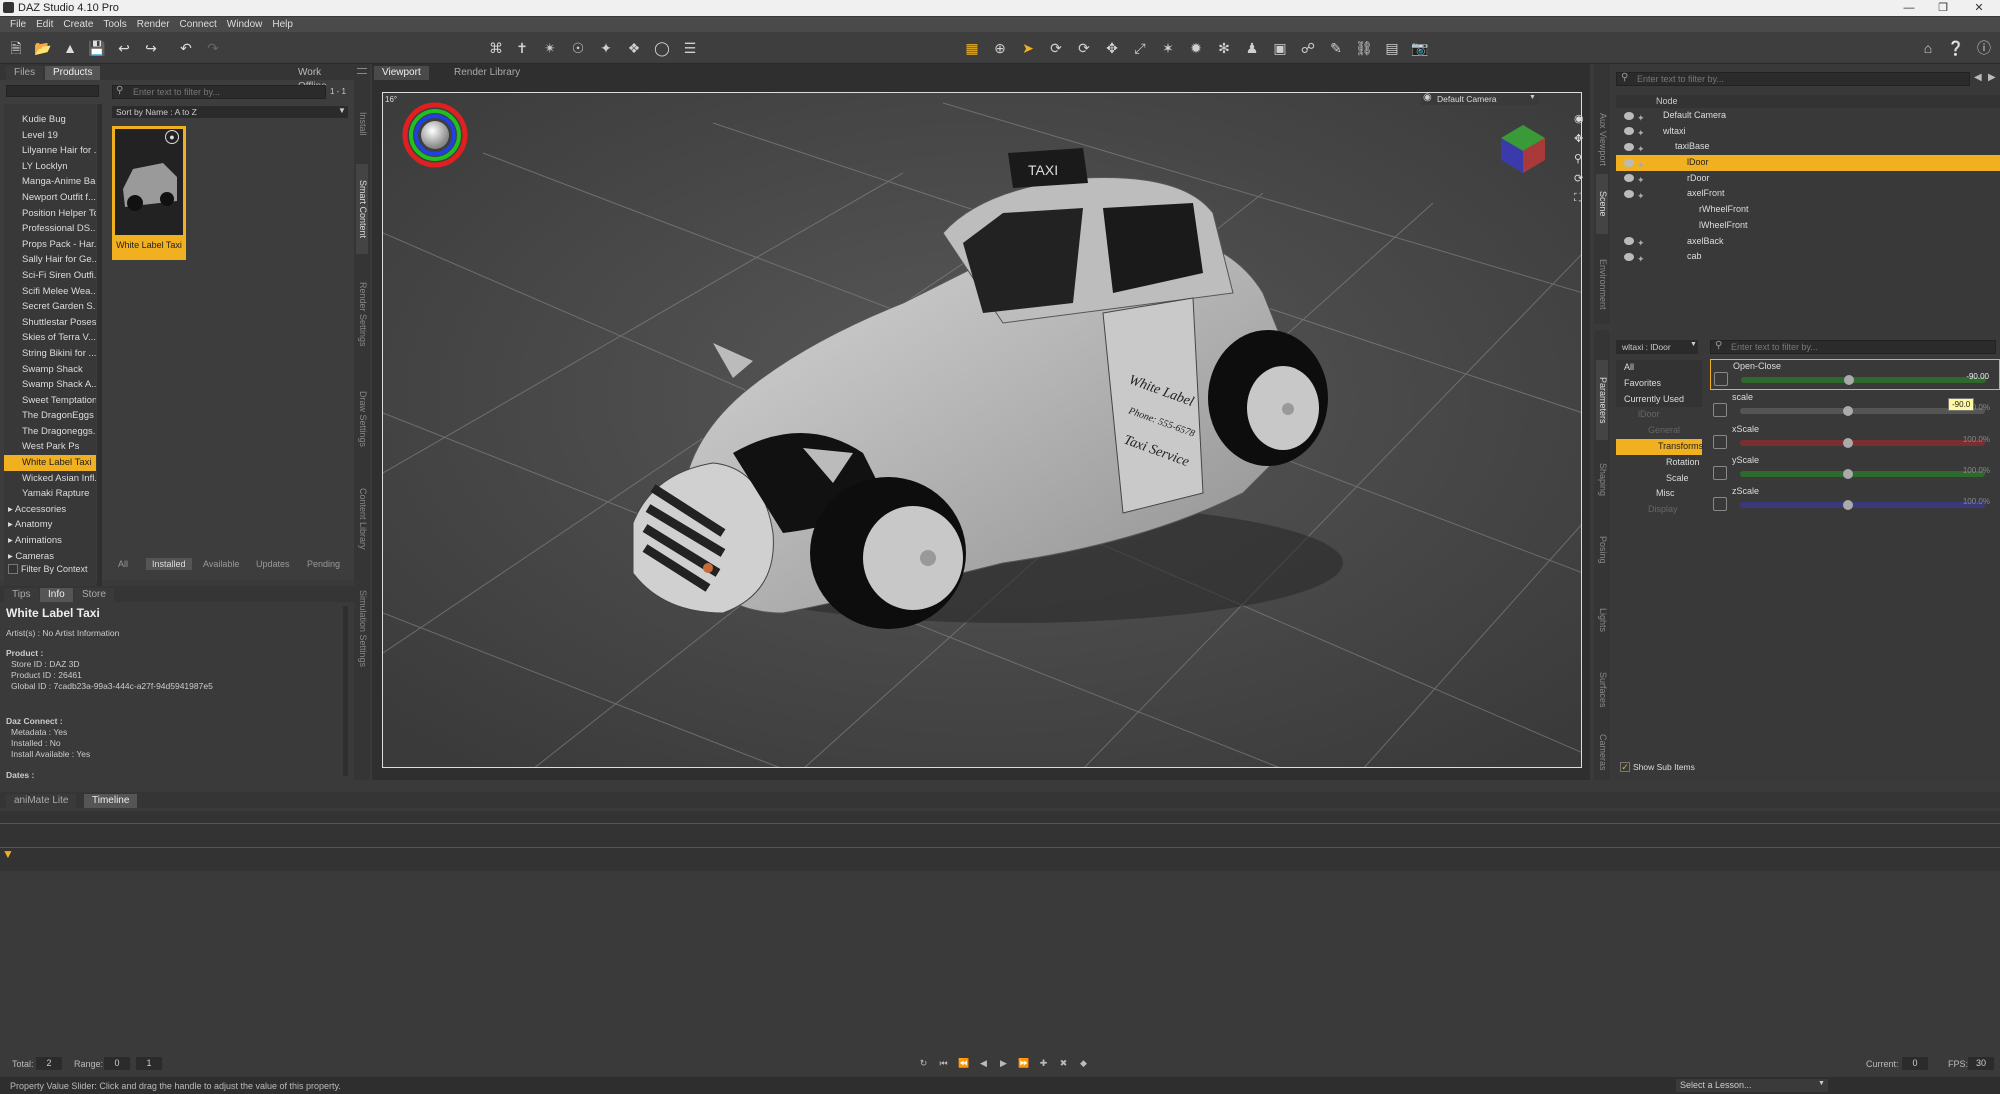  Describe the element at coordinates (690, 48) in the screenshot. I see `scene-list-icon: ☰` at that location.